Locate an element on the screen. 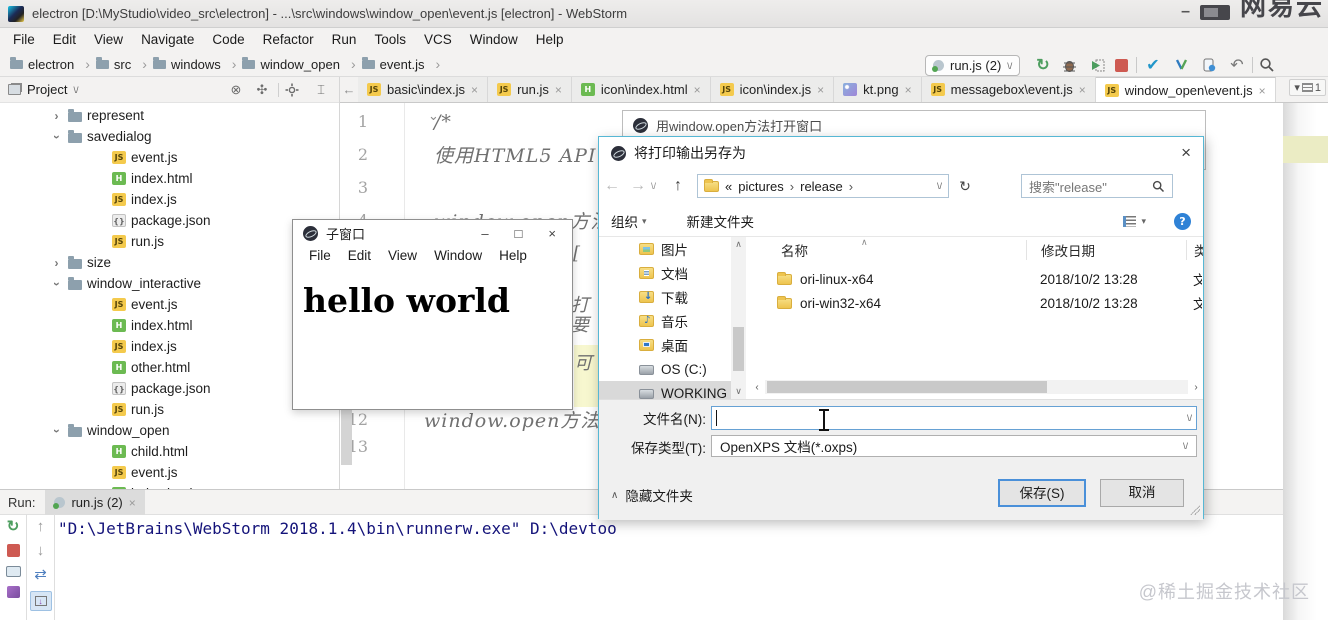  tree-item: run.js is located at coordinates (169, 409).